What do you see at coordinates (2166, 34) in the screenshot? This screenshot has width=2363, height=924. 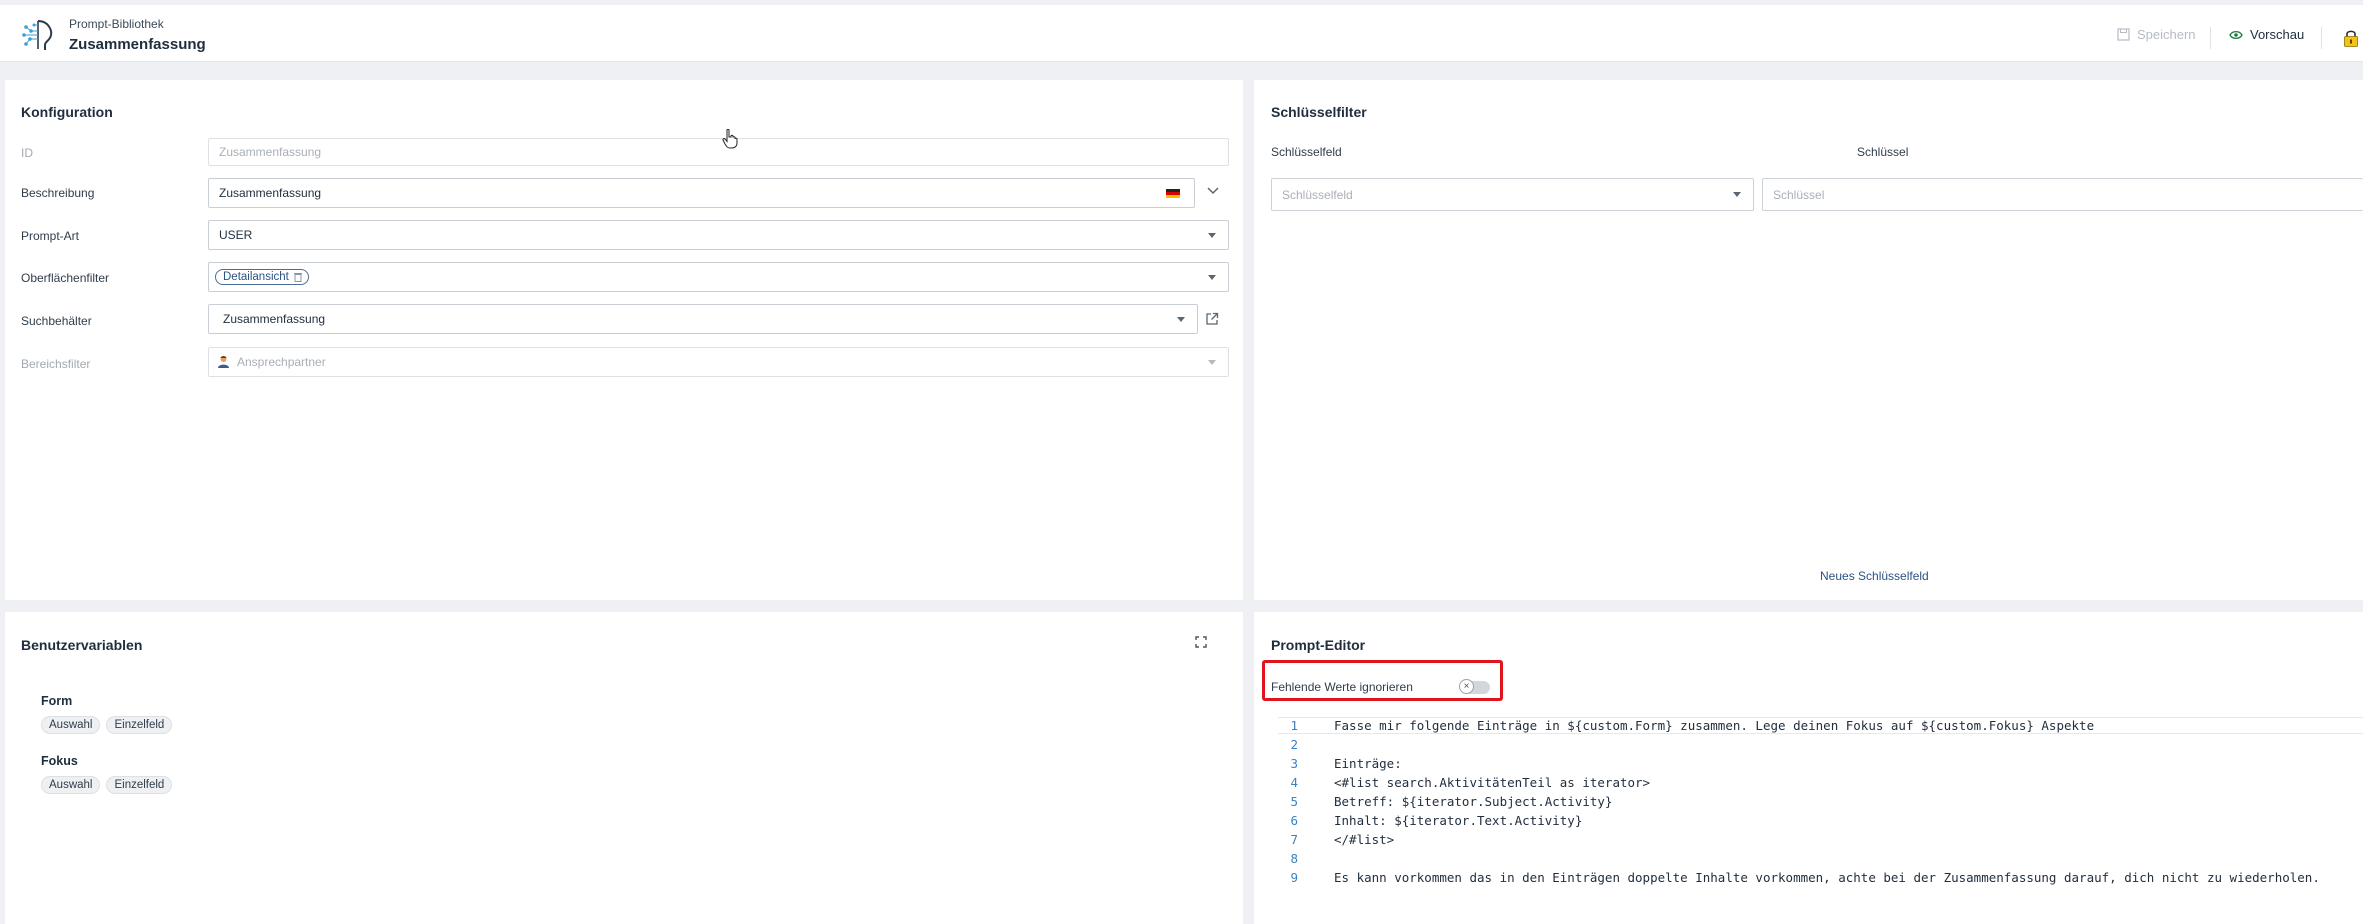 I see `save-label: Speichern` at bounding box center [2166, 34].